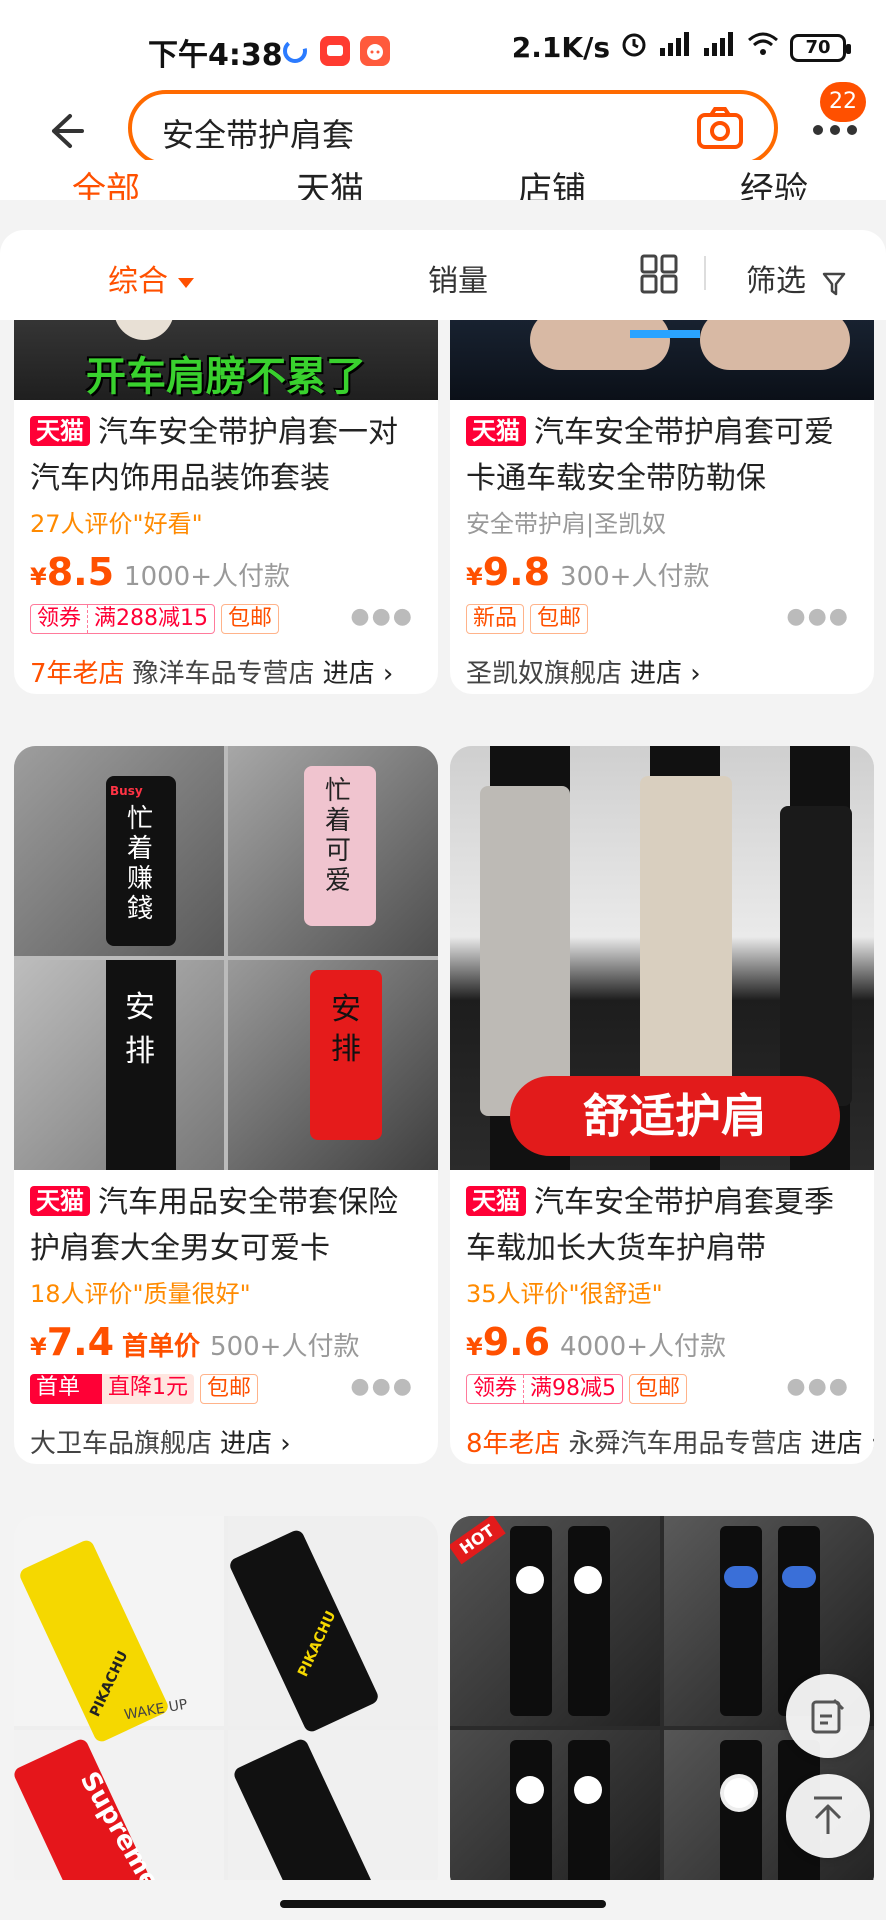  What do you see at coordinates (330, 181) in the screenshot?
I see `tab-tmall: 天猫` at bounding box center [330, 181].